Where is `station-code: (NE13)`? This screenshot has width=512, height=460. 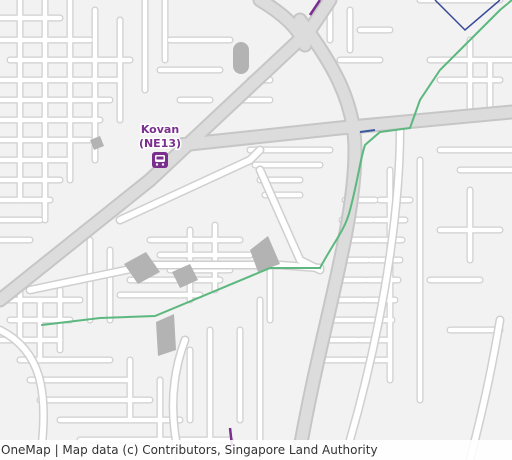
station-code: (NE13) is located at coordinates (160, 143).